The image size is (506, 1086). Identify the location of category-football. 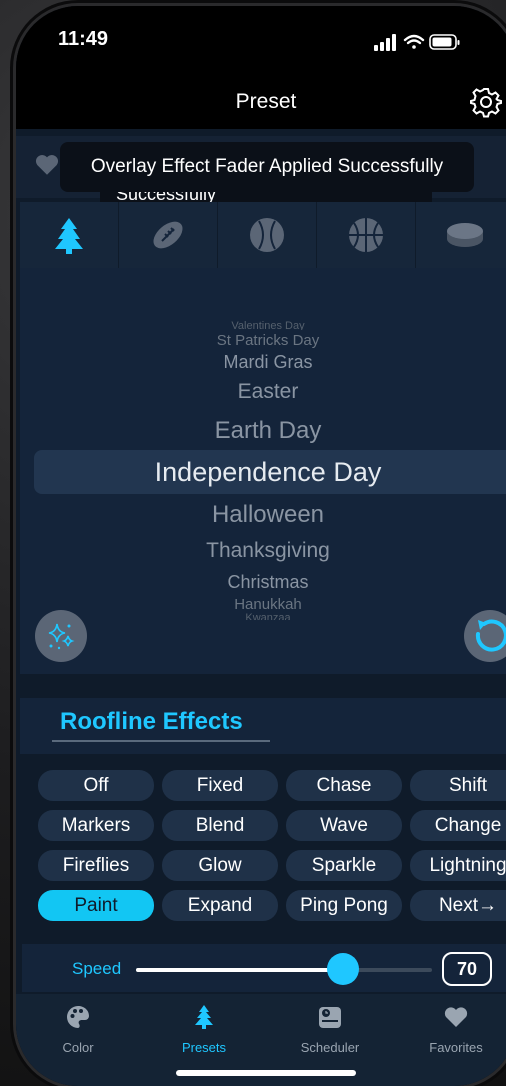
(168, 235).